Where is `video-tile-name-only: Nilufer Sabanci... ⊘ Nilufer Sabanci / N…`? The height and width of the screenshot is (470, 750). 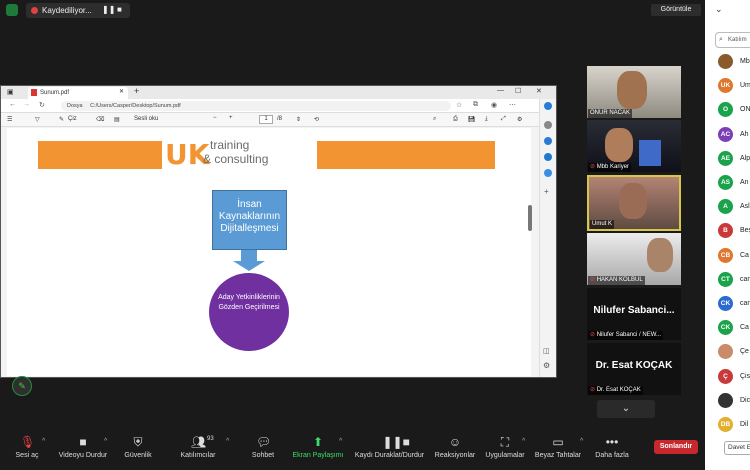 video-tile-name-only: Nilufer Sabanci... ⊘ Nilufer Sabanci / N… is located at coordinates (634, 314).